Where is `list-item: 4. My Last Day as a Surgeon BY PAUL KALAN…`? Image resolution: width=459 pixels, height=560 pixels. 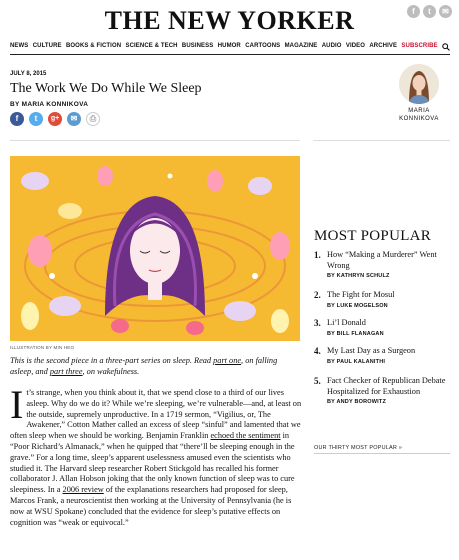 list-item: 4. My Last Day as a Surgeon BY PAUL KALAN… is located at coordinates (385, 361).